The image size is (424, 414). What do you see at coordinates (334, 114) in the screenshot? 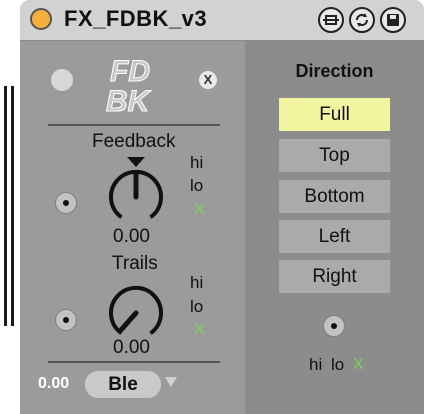
I see `direction-full-button: Full` at bounding box center [334, 114].